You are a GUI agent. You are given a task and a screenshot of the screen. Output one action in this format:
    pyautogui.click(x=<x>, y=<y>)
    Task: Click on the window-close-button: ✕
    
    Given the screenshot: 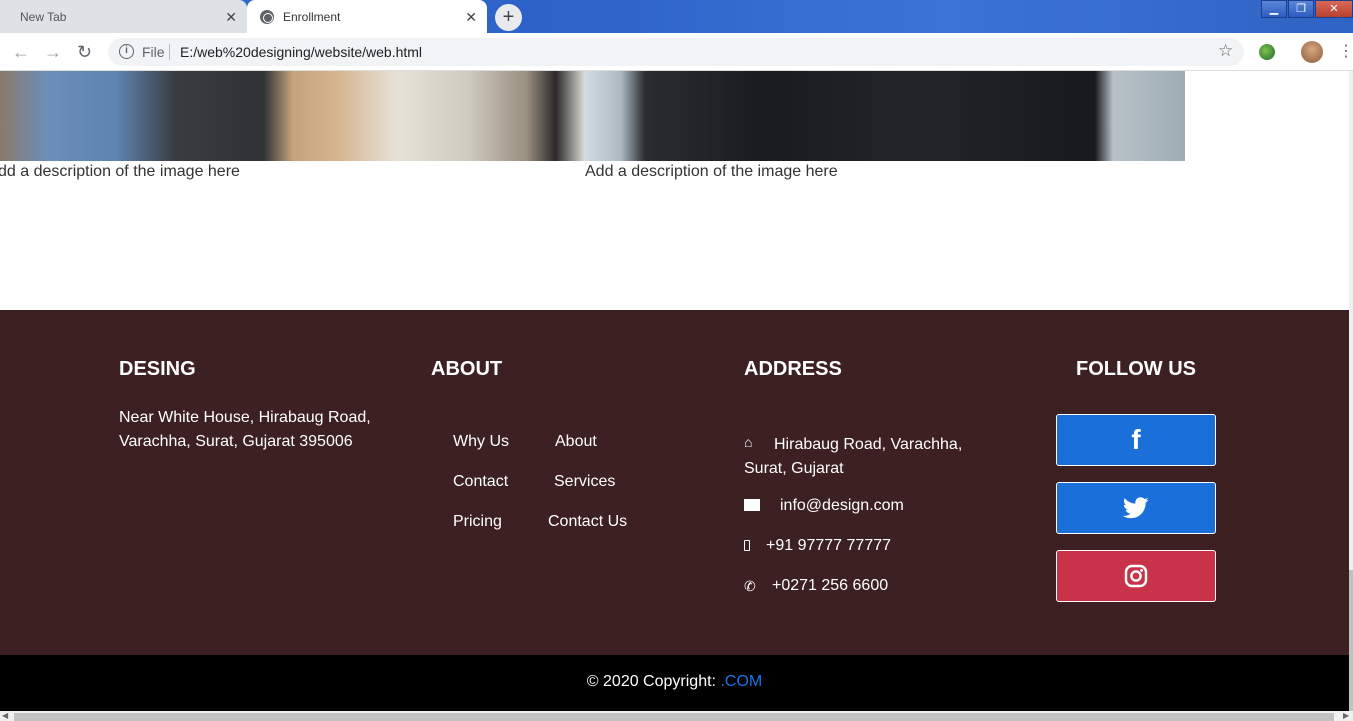 What is the action you would take?
    pyautogui.click(x=1334, y=9)
    